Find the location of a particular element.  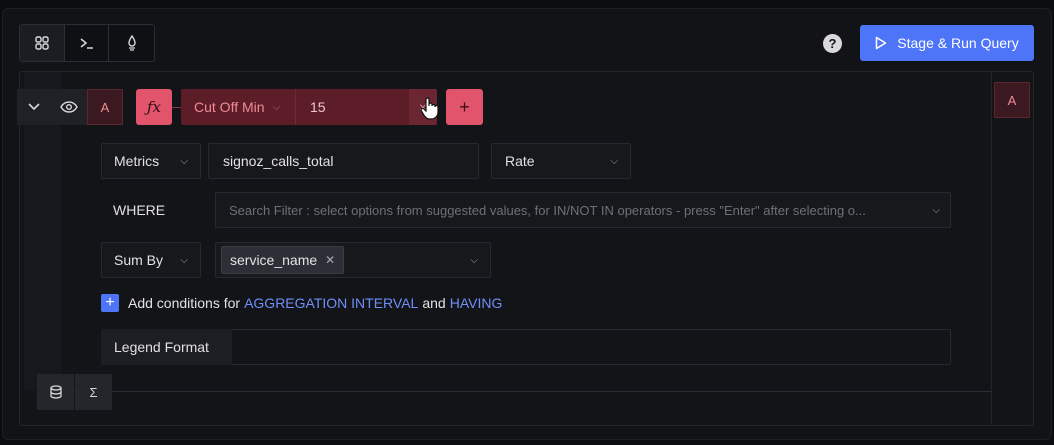

data-source-select: Metrics ⌵ is located at coordinates (151, 161).